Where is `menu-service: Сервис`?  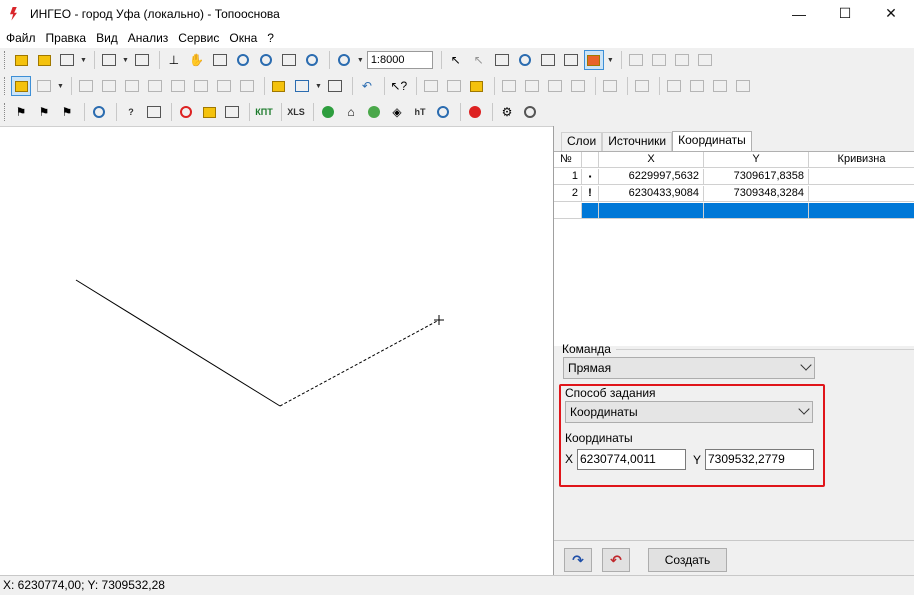 menu-service: Сервис is located at coordinates (198, 38).